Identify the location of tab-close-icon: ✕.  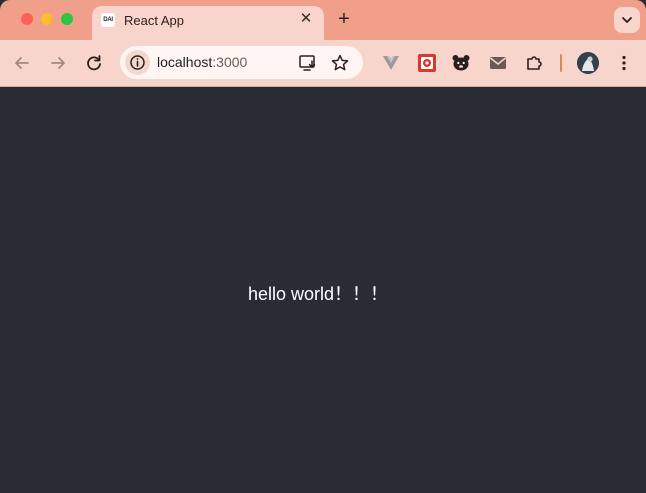
(306, 19).